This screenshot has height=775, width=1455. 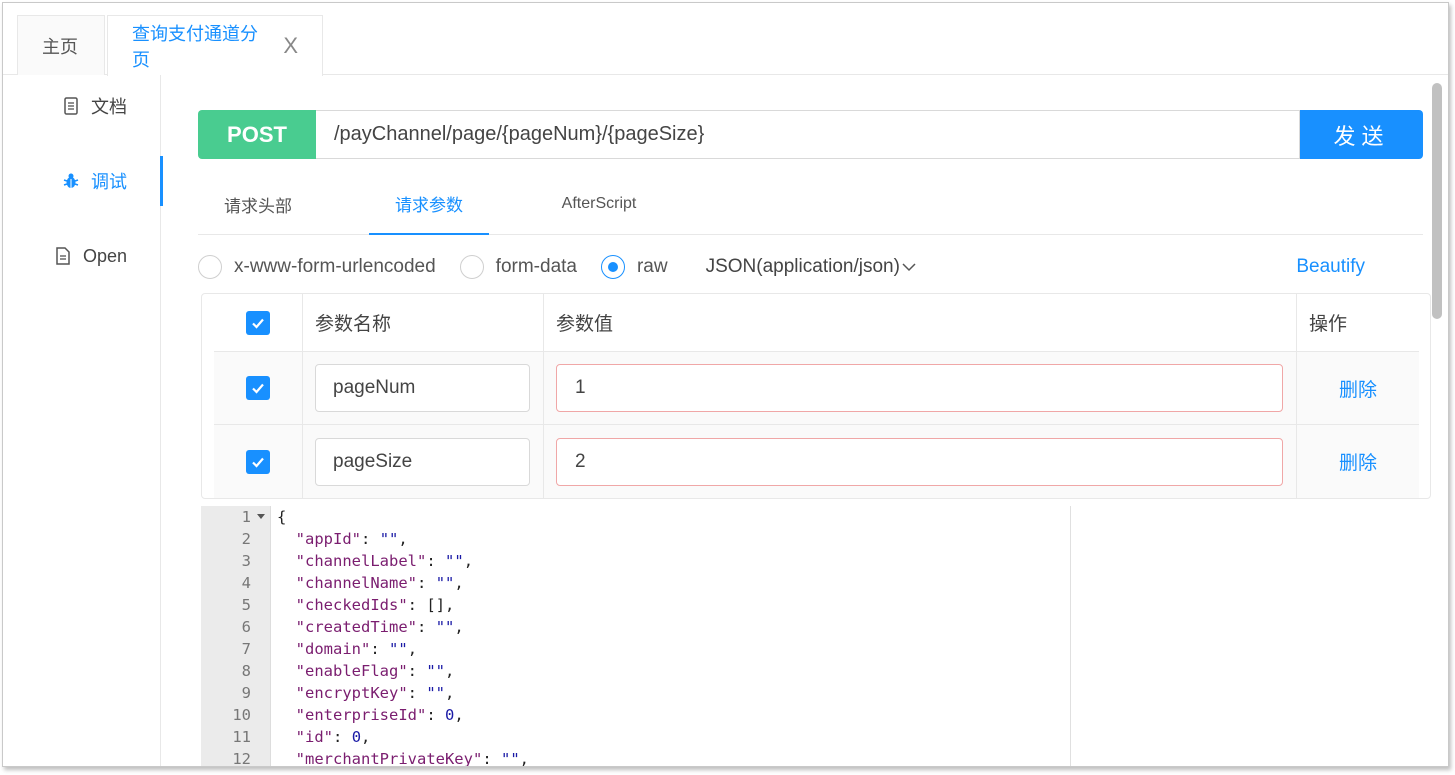 What do you see at coordinates (282, 517) in the screenshot?
I see `code-line: {` at bounding box center [282, 517].